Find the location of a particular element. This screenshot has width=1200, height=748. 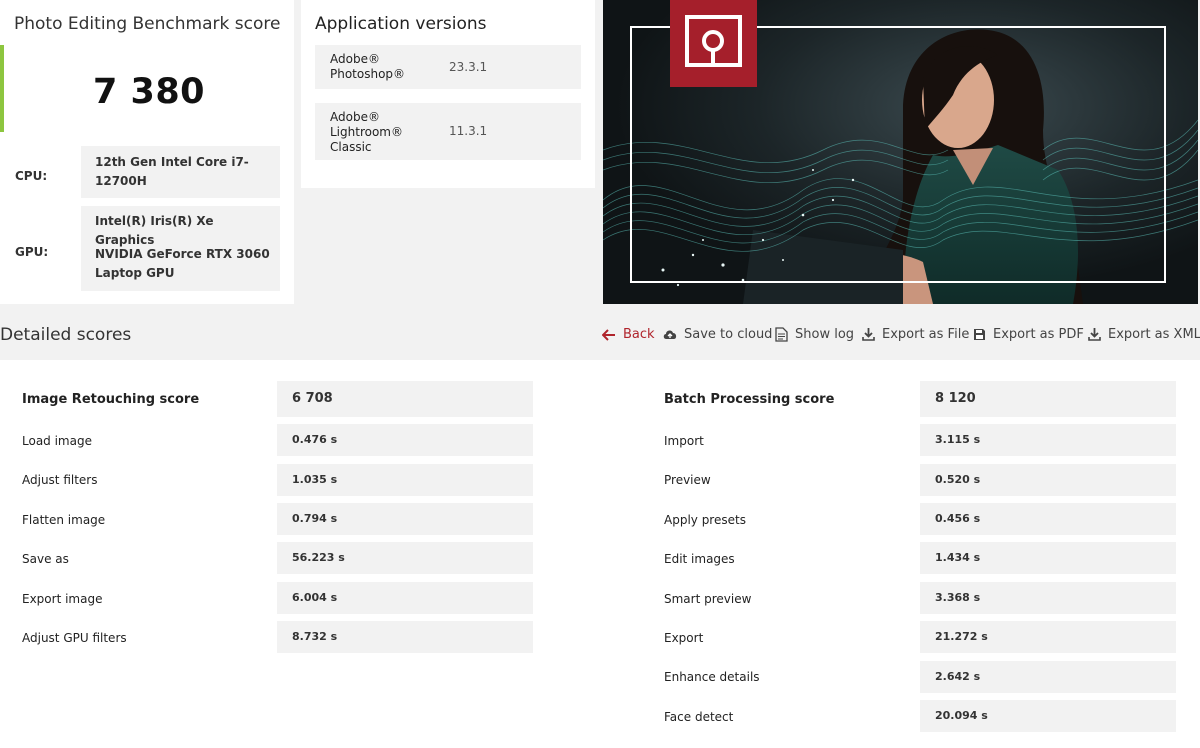

app-name: Adobe® Photoshop® is located at coordinates (368, 66).